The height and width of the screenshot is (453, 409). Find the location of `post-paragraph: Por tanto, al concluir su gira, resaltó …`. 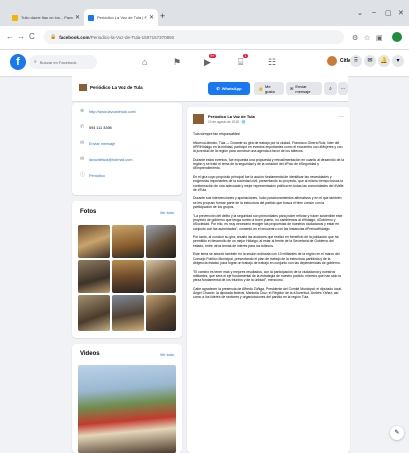

post-paragraph: Por tanto, al concluir su gira, resaltó … is located at coordinates (266, 241).